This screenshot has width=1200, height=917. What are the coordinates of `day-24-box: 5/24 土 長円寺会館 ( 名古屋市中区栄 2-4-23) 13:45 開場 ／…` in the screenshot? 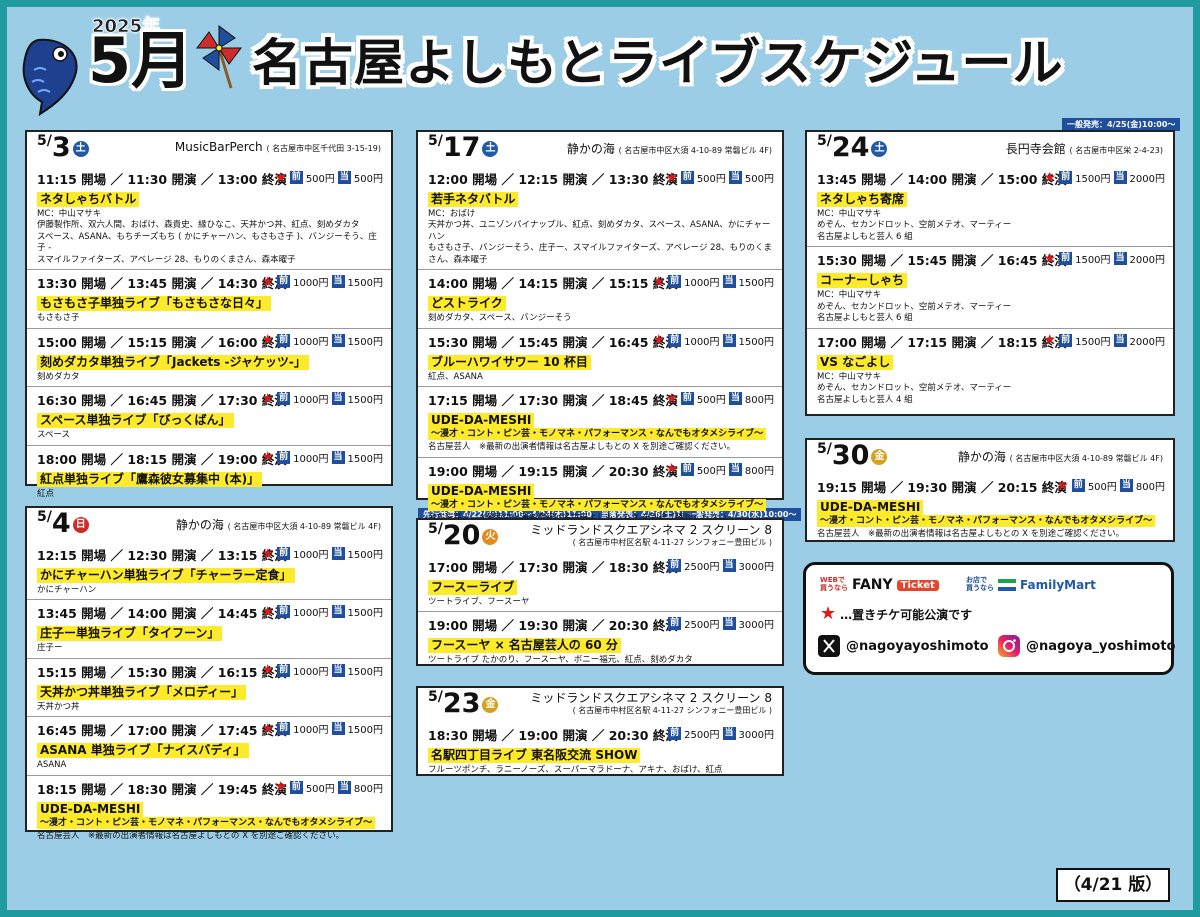 It's located at (990, 273).